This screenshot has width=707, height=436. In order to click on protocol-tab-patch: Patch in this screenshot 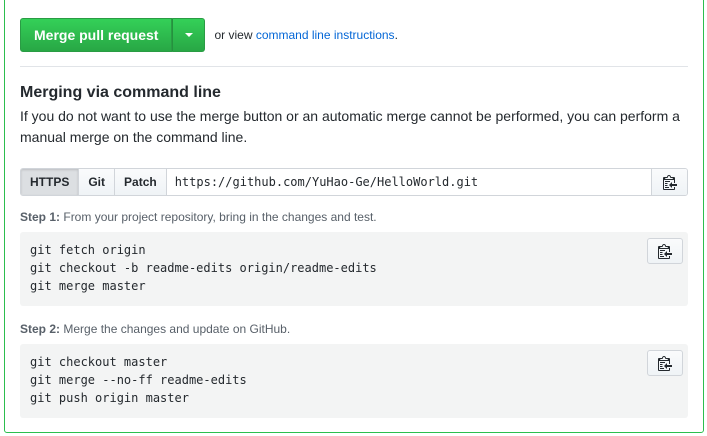, I will do `click(141, 182)`.